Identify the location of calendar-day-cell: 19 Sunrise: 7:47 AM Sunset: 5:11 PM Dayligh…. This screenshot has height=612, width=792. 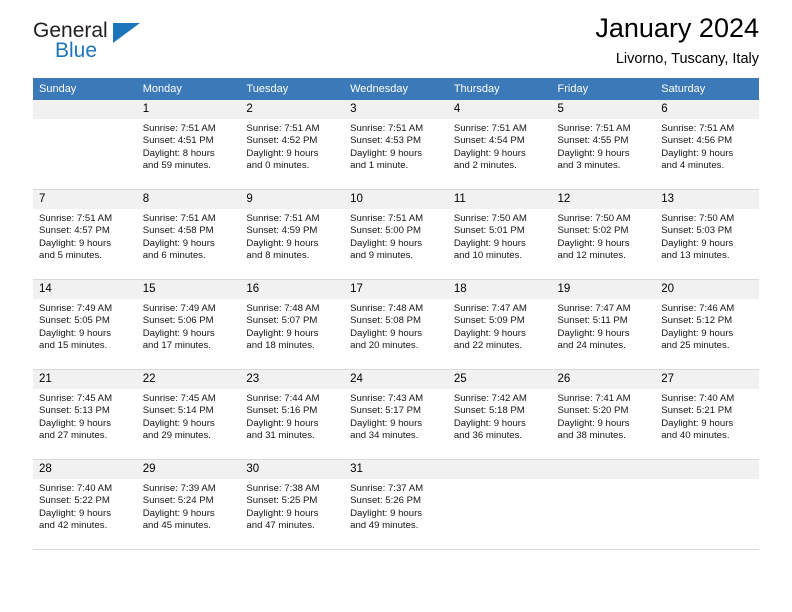
(603, 325).